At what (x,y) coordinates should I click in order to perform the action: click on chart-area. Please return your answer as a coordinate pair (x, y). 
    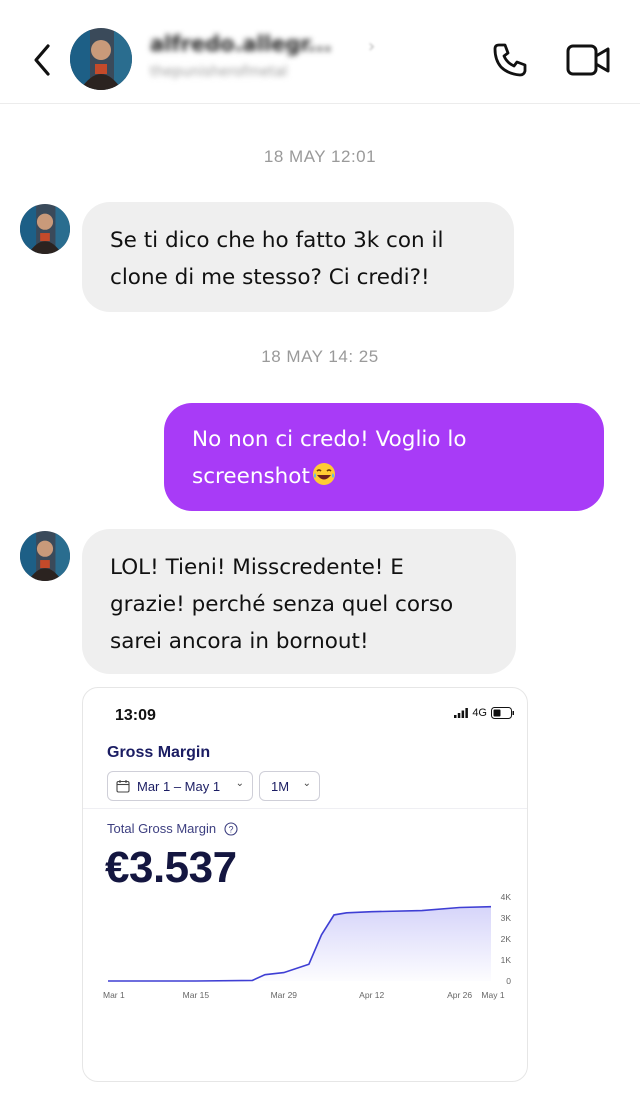
    Looking at the image, I should click on (299, 943).